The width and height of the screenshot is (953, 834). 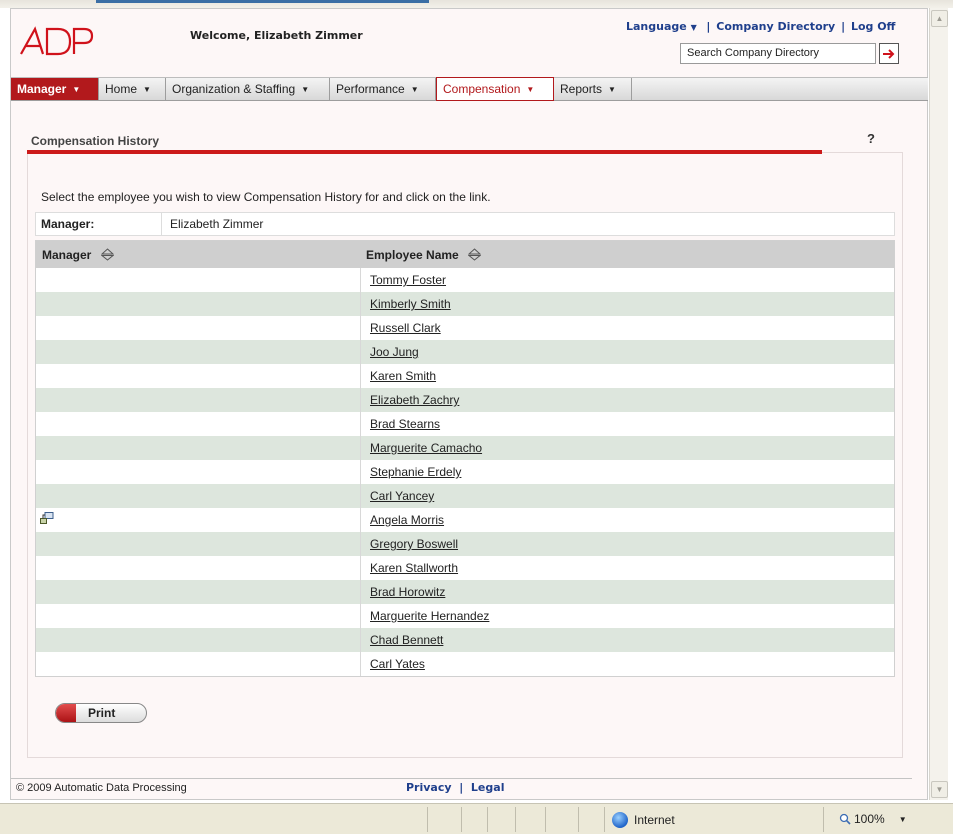 I want to click on employee-name-cell: Kimberly Smith, so click(x=627, y=304).